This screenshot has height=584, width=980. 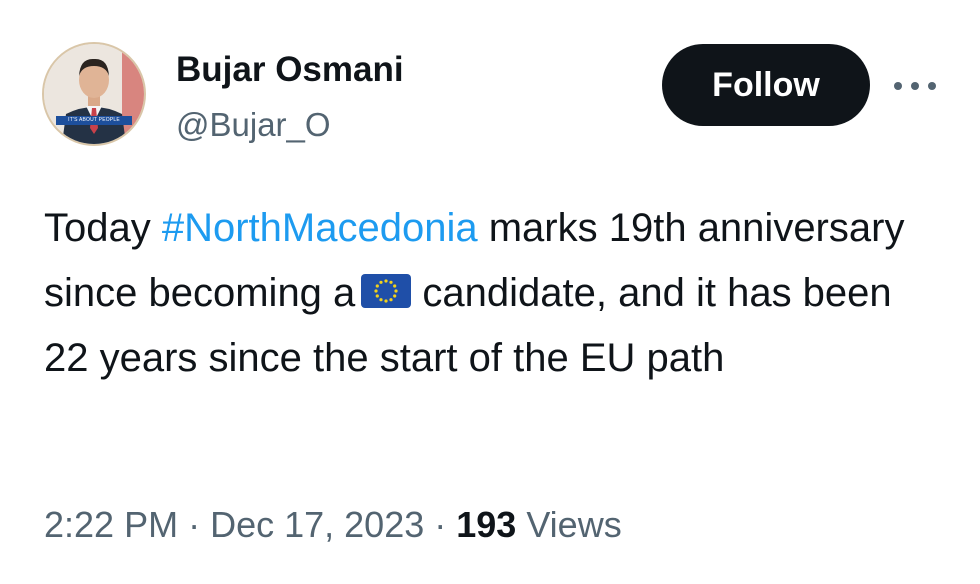 What do you see at coordinates (766, 85) in the screenshot?
I see `follow-button: Follow` at bounding box center [766, 85].